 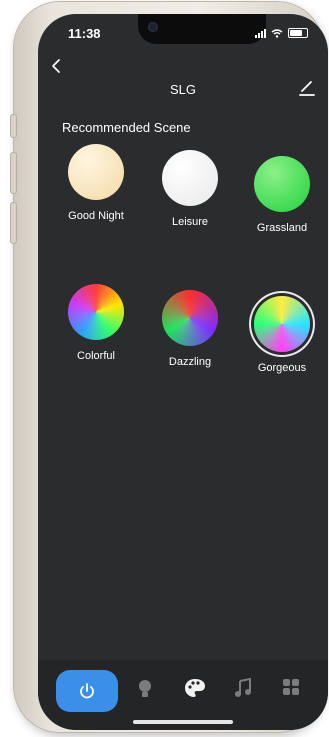 I want to click on scene-item: Gorgeous, so click(x=282, y=335).